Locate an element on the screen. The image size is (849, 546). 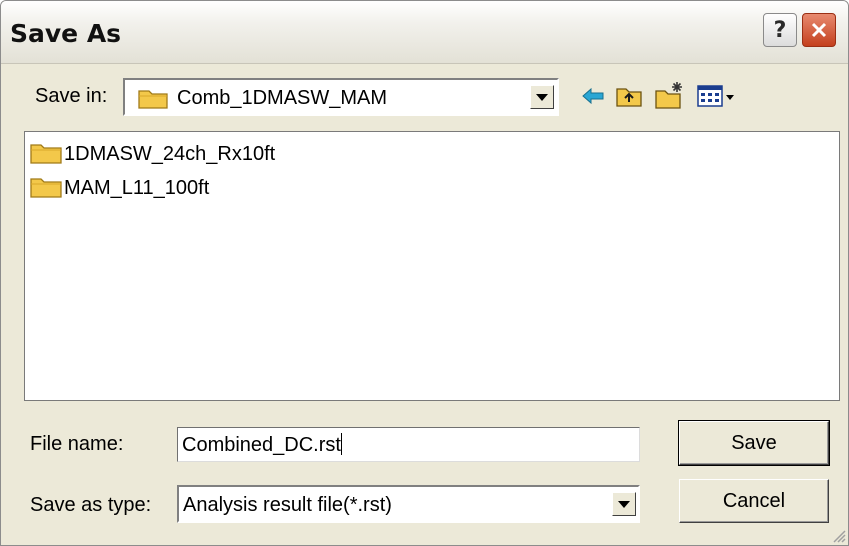
save-in-value: Comb_1DMASW_MAM is located at coordinates (282, 98).